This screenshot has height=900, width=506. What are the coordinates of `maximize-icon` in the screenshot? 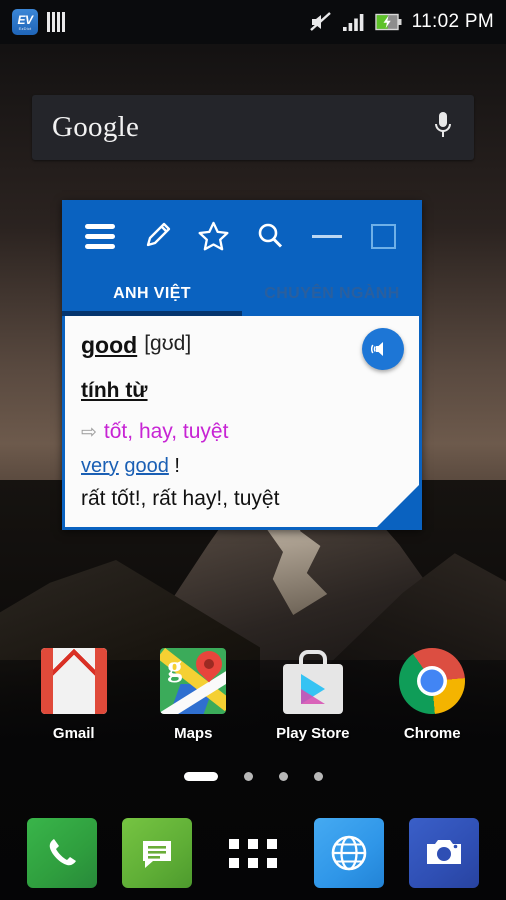 It's located at (384, 236).